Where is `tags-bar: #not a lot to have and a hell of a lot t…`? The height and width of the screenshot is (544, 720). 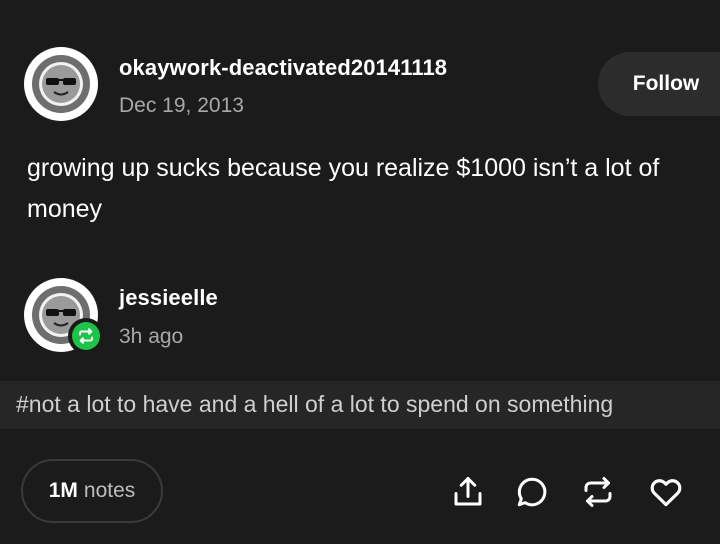 tags-bar: #not a lot to have and a hell of a lot t… is located at coordinates (360, 405).